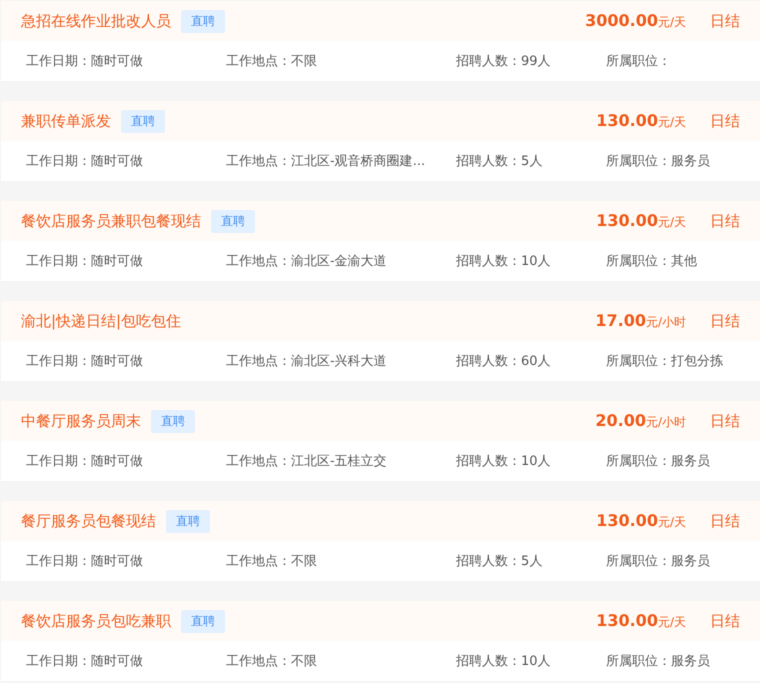 This screenshot has height=683, width=760. I want to click on job-pay: 17.00元/小时, so click(640, 321).